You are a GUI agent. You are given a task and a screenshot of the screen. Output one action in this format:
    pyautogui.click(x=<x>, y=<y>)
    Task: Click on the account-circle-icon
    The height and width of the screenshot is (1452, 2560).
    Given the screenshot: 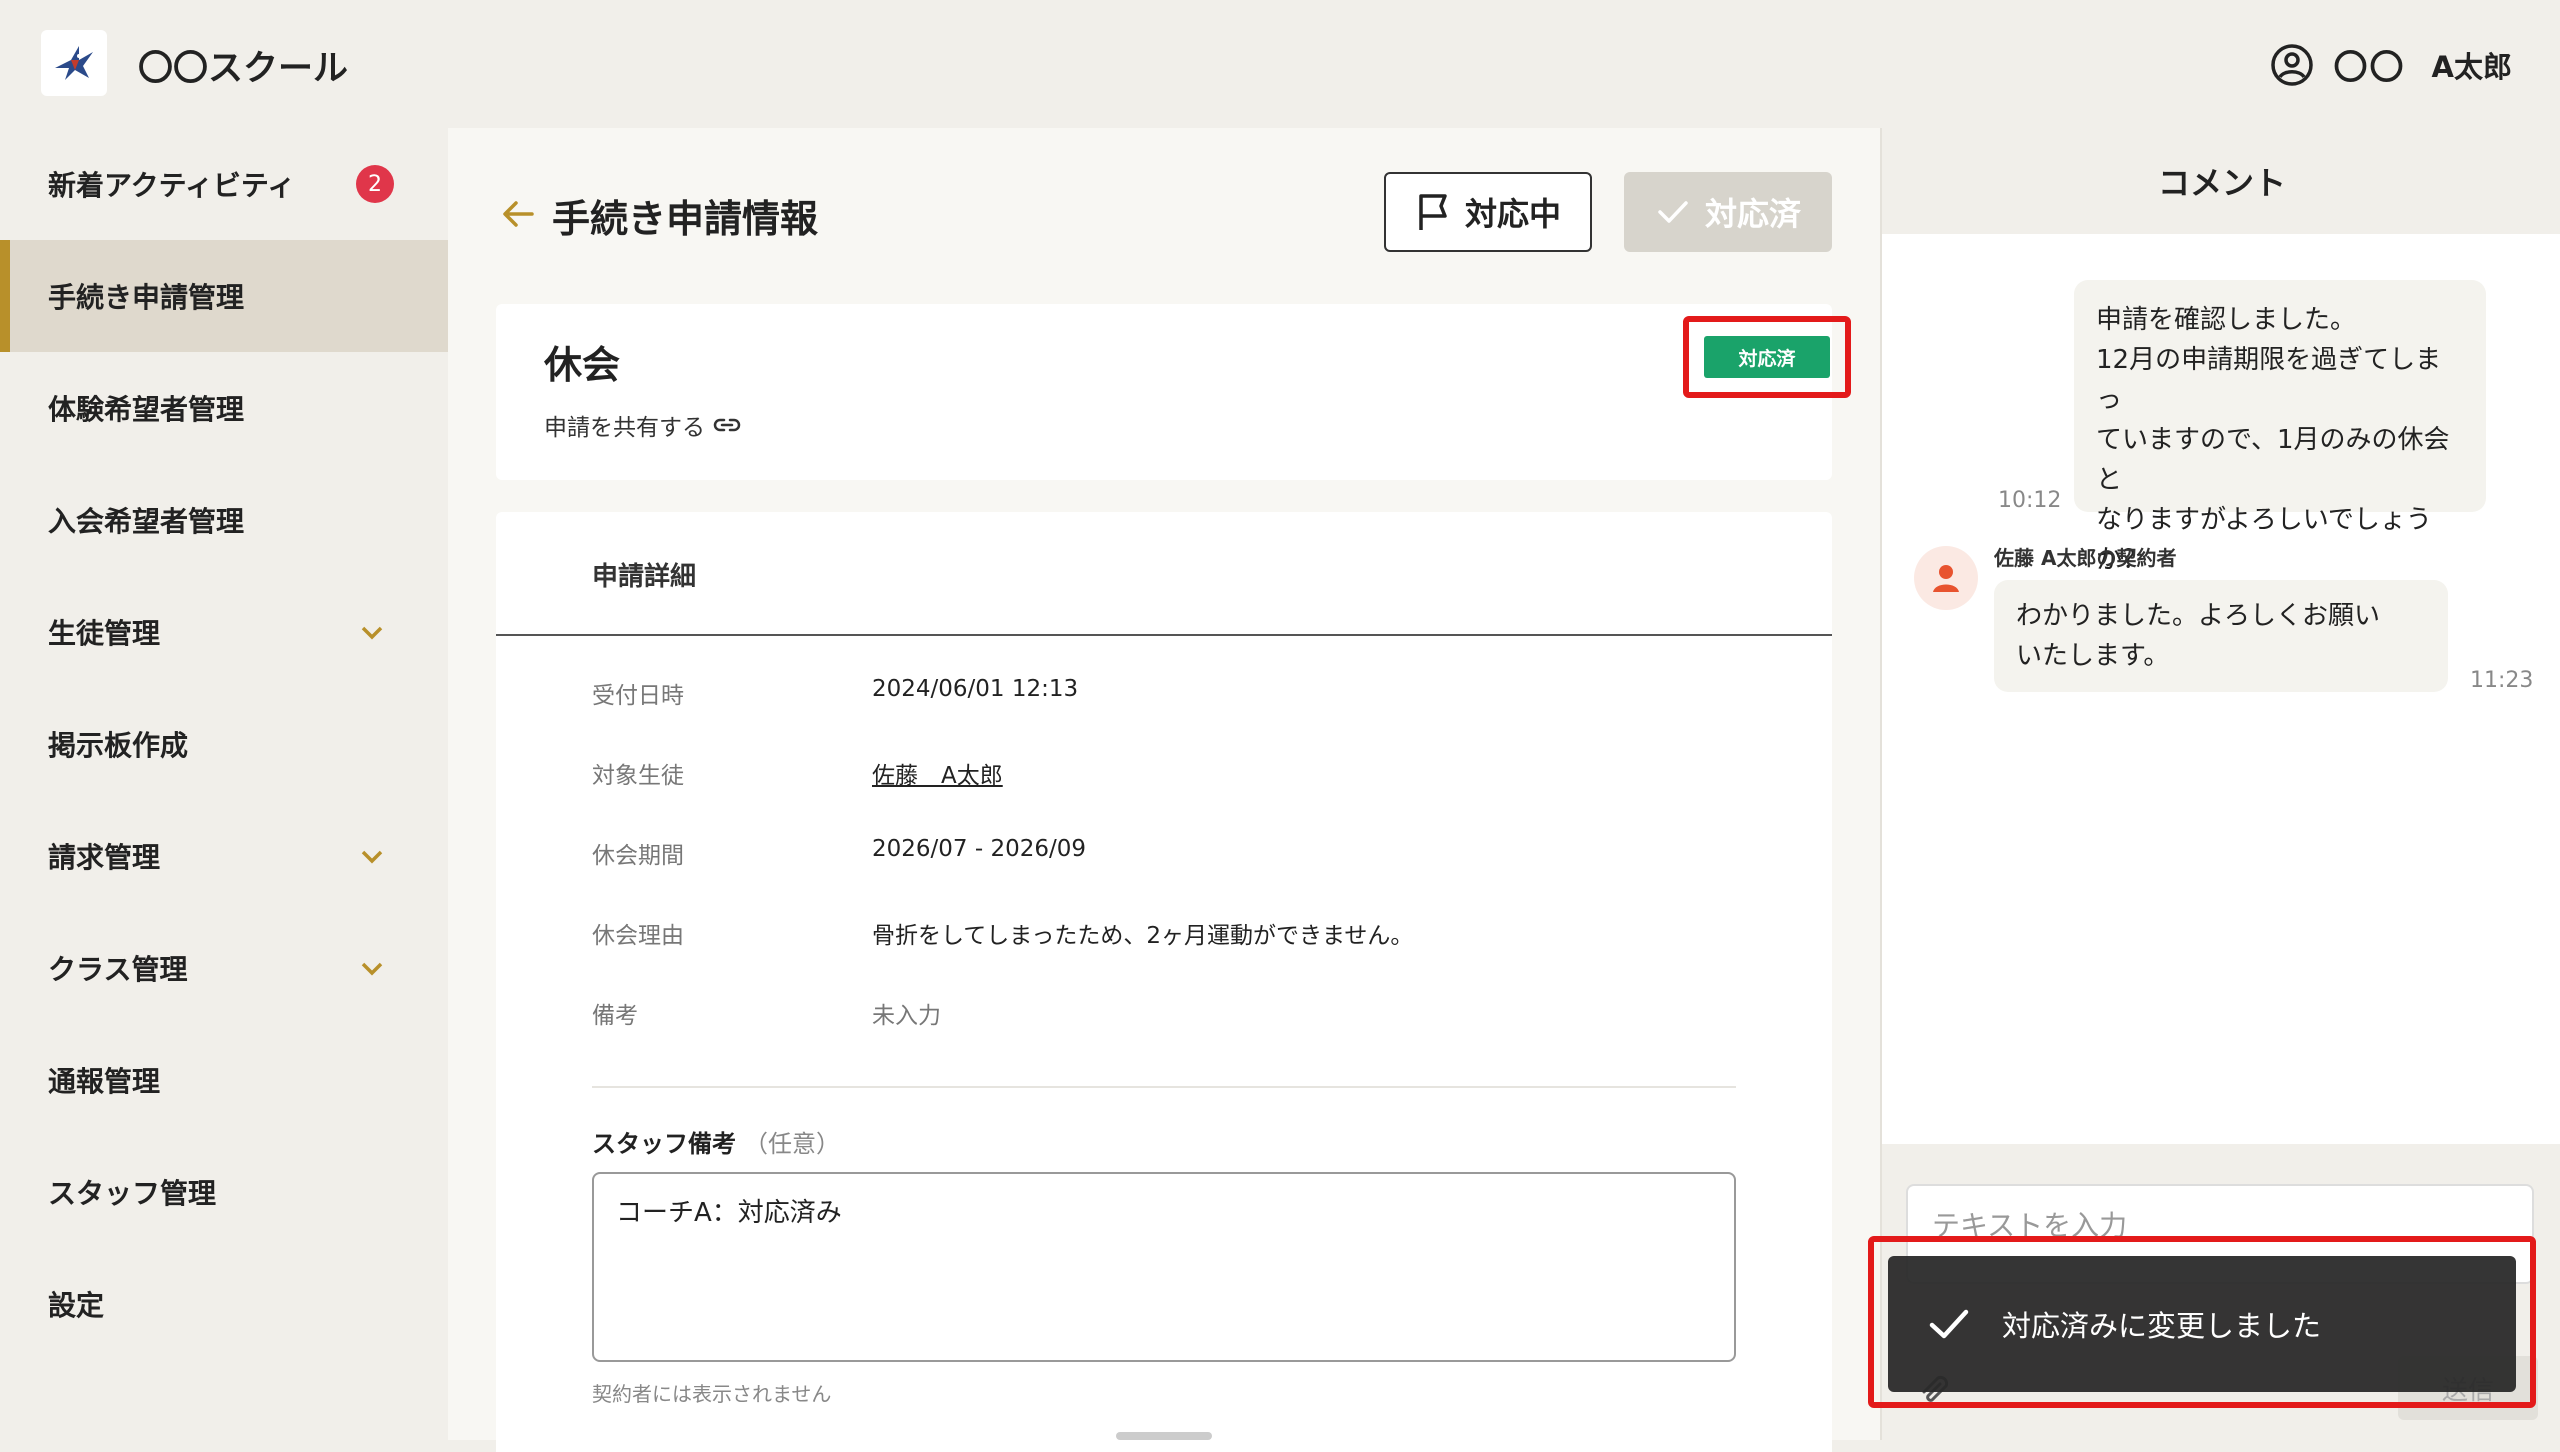 What is the action you would take?
    pyautogui.click(x=2291, y=64)
    